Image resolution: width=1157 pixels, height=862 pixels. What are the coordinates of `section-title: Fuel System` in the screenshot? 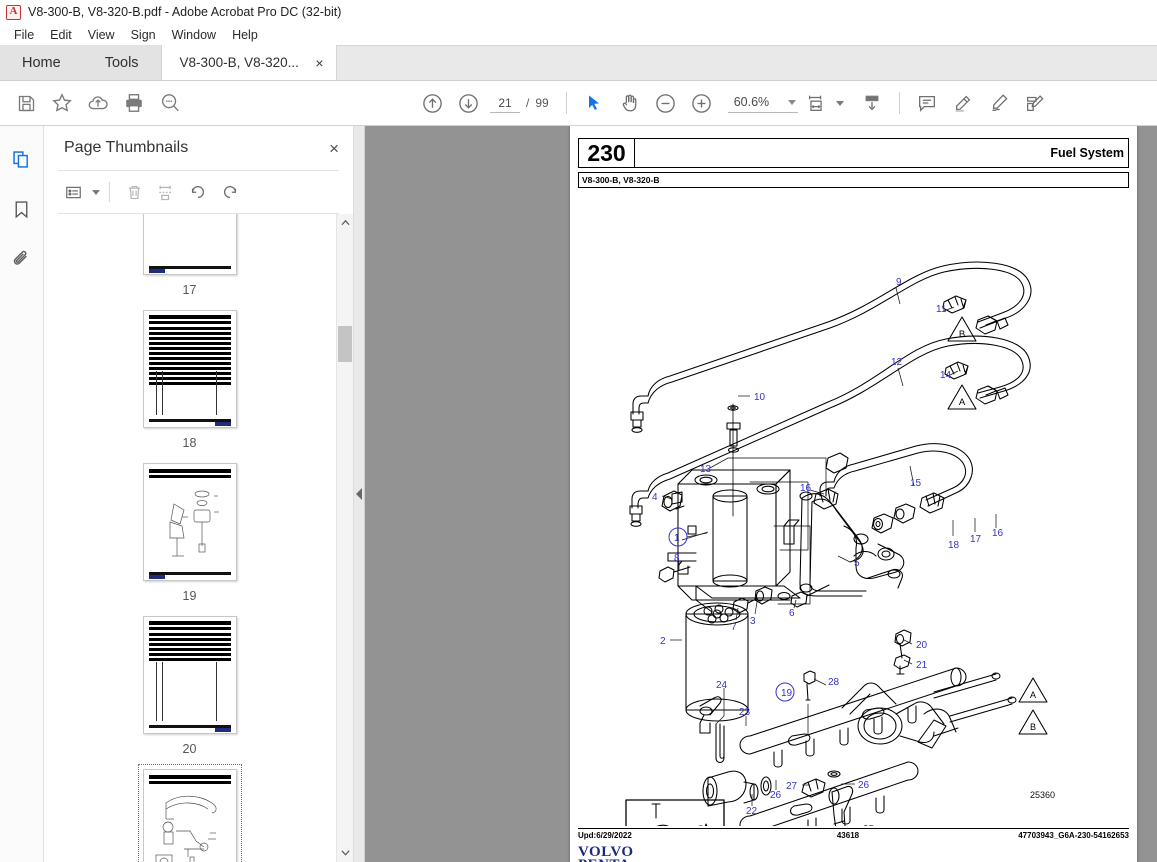 It's located at (1087, 153).